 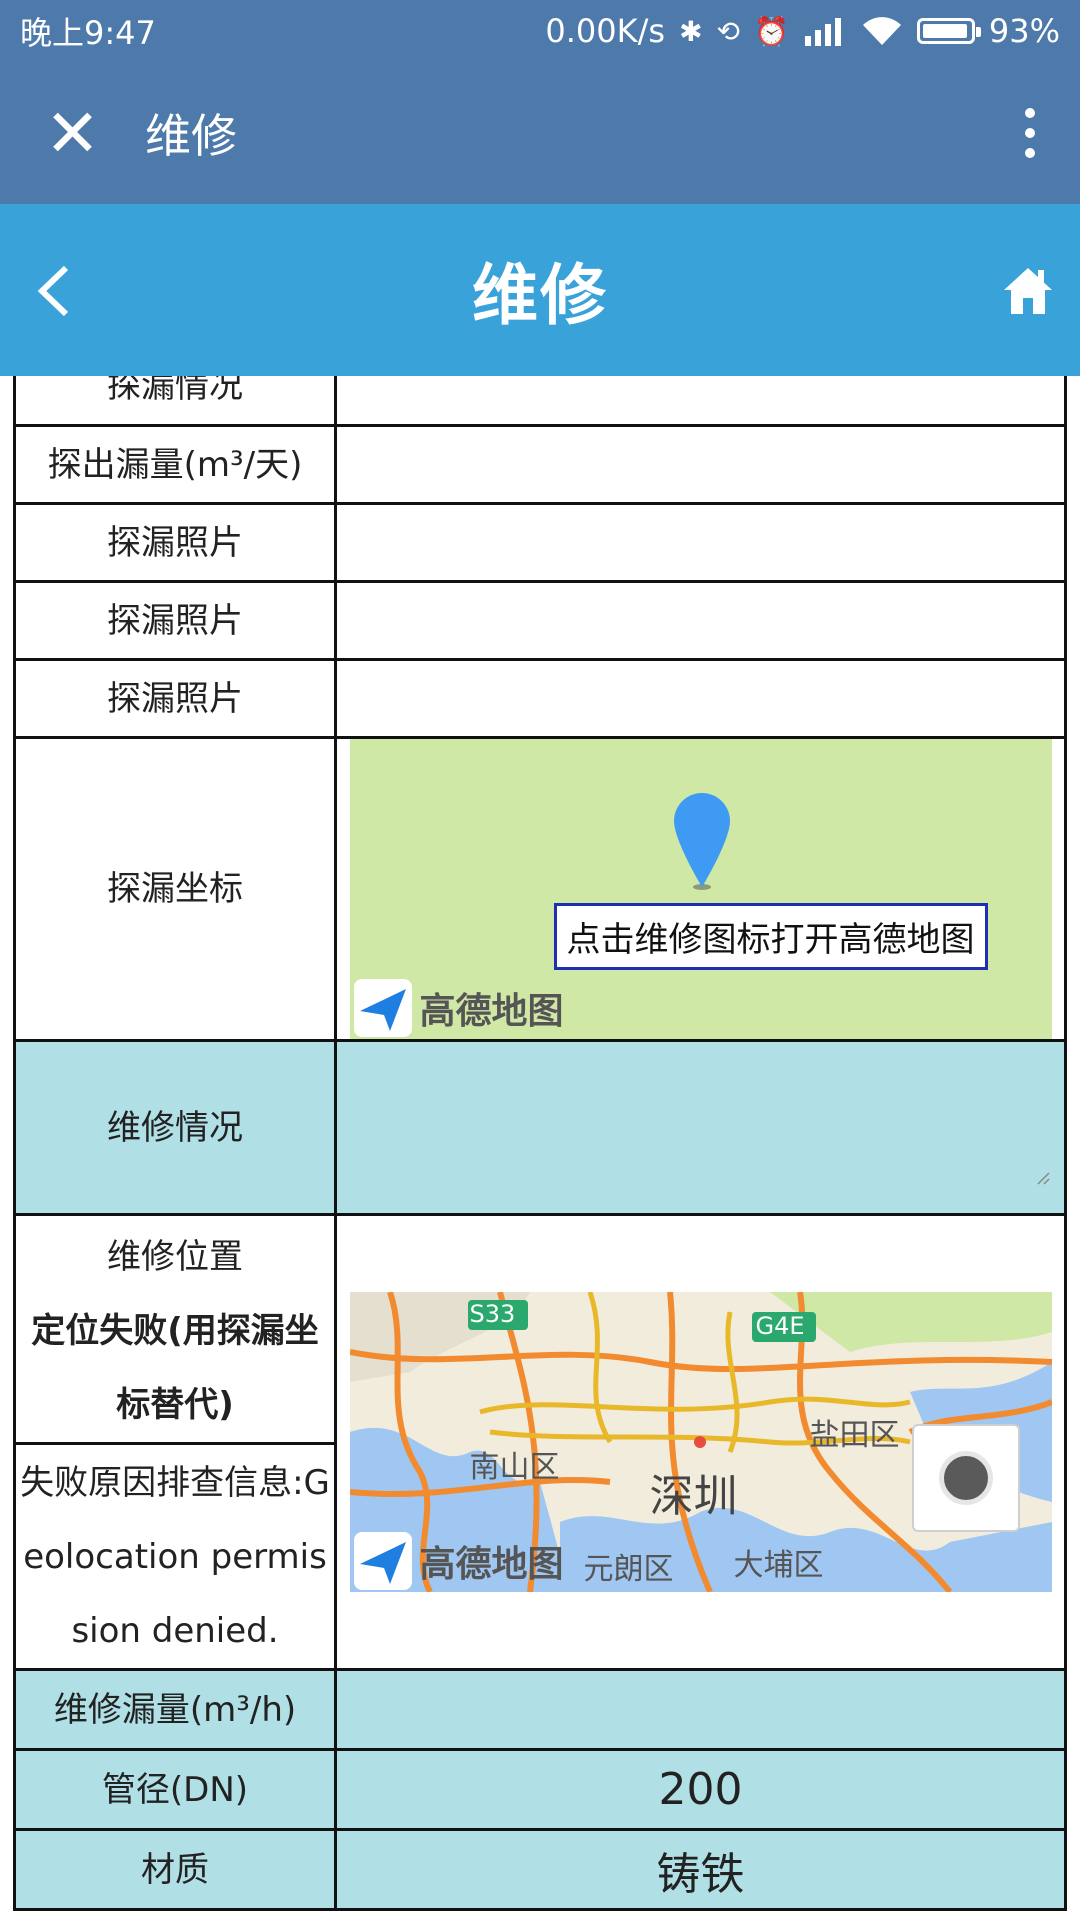 I want to click on alarm-icon: ⏰, so click(x=771, y=31).